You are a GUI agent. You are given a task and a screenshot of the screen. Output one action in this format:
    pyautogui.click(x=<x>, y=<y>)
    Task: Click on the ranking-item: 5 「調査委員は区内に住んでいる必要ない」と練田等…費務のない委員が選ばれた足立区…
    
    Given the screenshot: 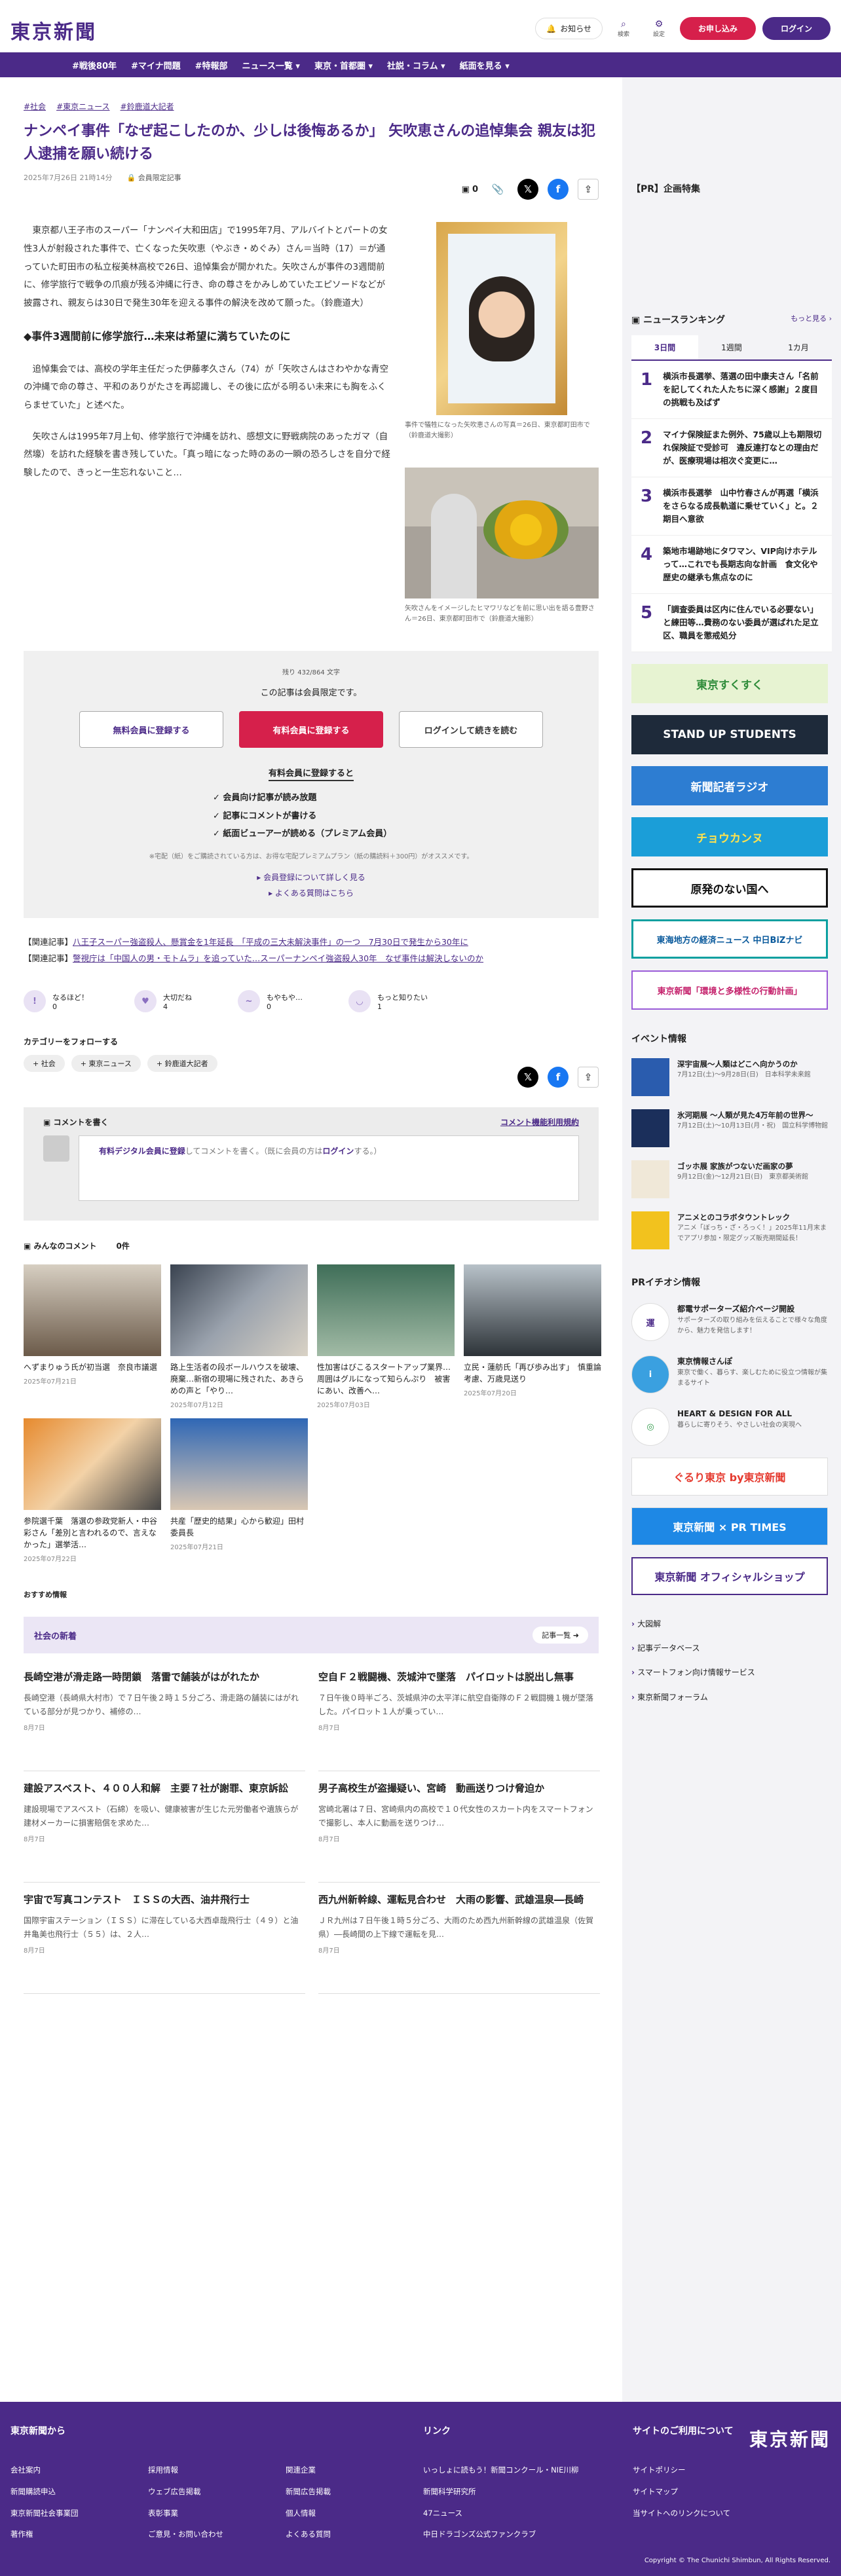 What is the action you would take?
    pyautogui.click(x=732, y=623)
    